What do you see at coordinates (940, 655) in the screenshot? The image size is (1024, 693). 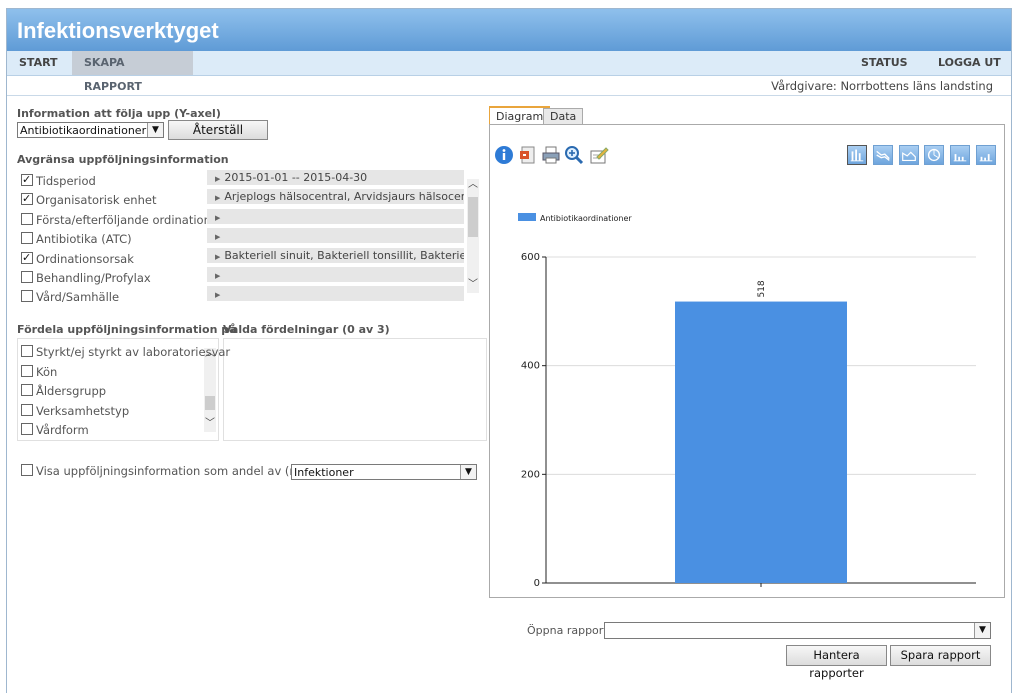 I see `save-report-button: Spara rapport` at bounding box center [940, 655].